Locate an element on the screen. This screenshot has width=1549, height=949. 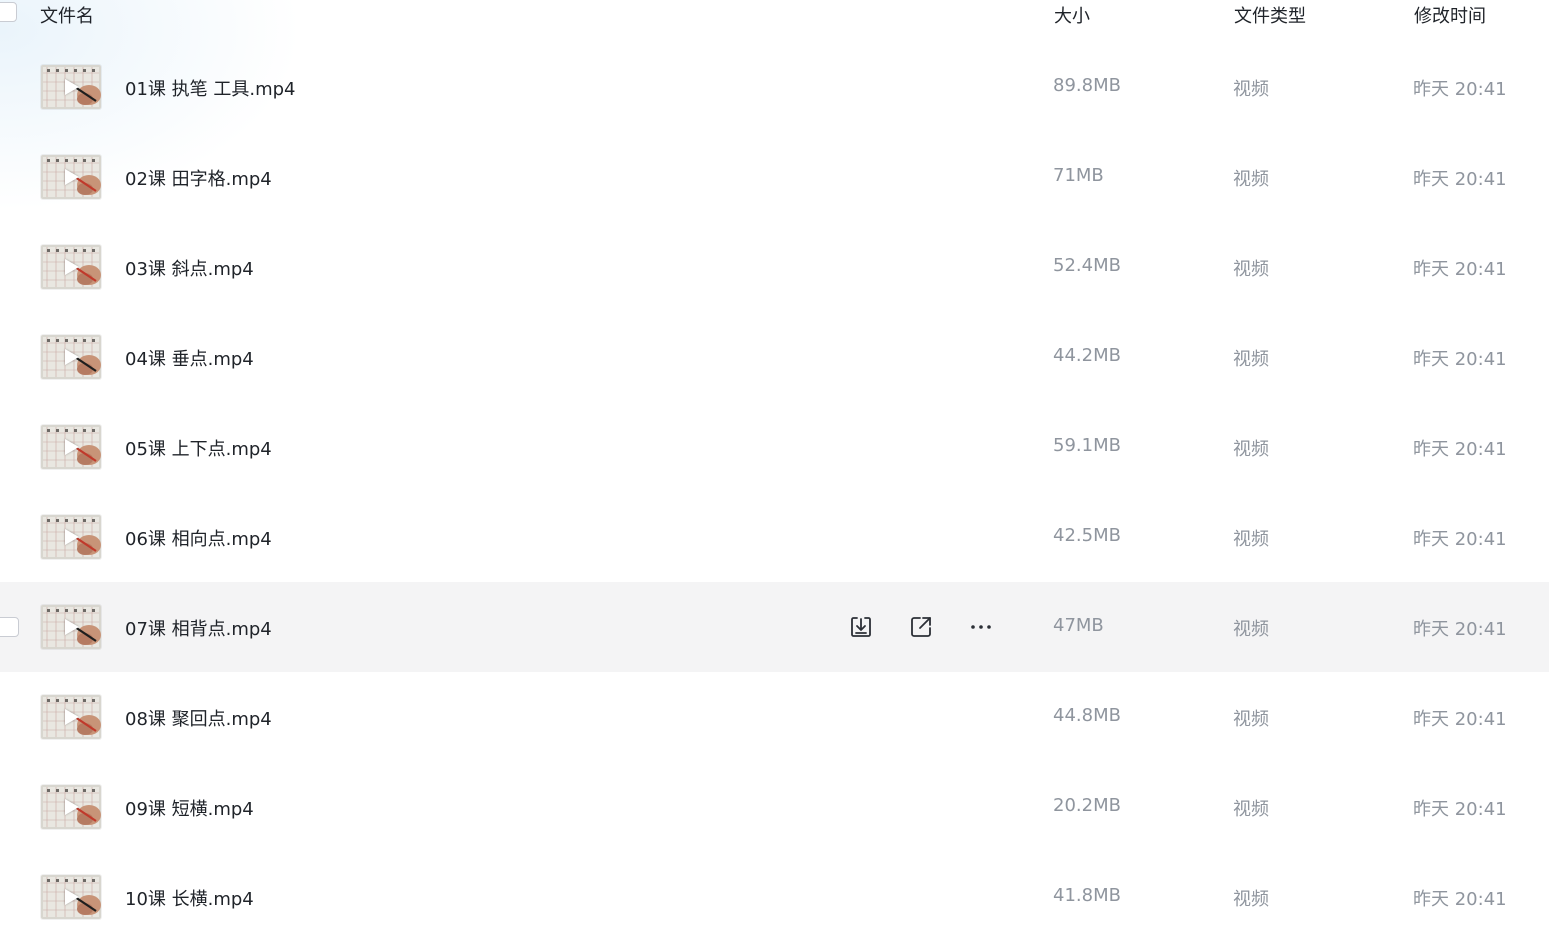
more-button is located at coordinates (981, 627).